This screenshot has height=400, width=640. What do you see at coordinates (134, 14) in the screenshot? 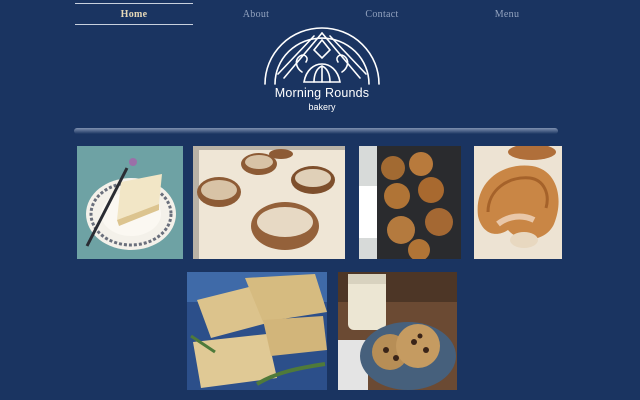
I see `nav-home: Home` at bounding box center [134, 14].